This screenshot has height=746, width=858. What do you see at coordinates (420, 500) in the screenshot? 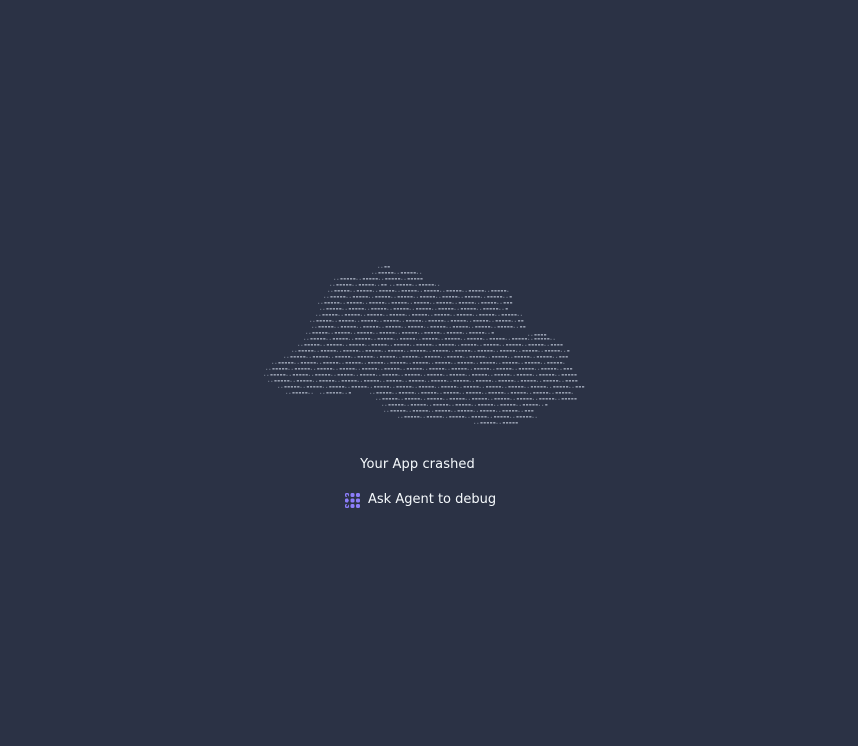
I see `ask-agent-debug-button: Ask Agent to debug` at bounding box center [420, 500].